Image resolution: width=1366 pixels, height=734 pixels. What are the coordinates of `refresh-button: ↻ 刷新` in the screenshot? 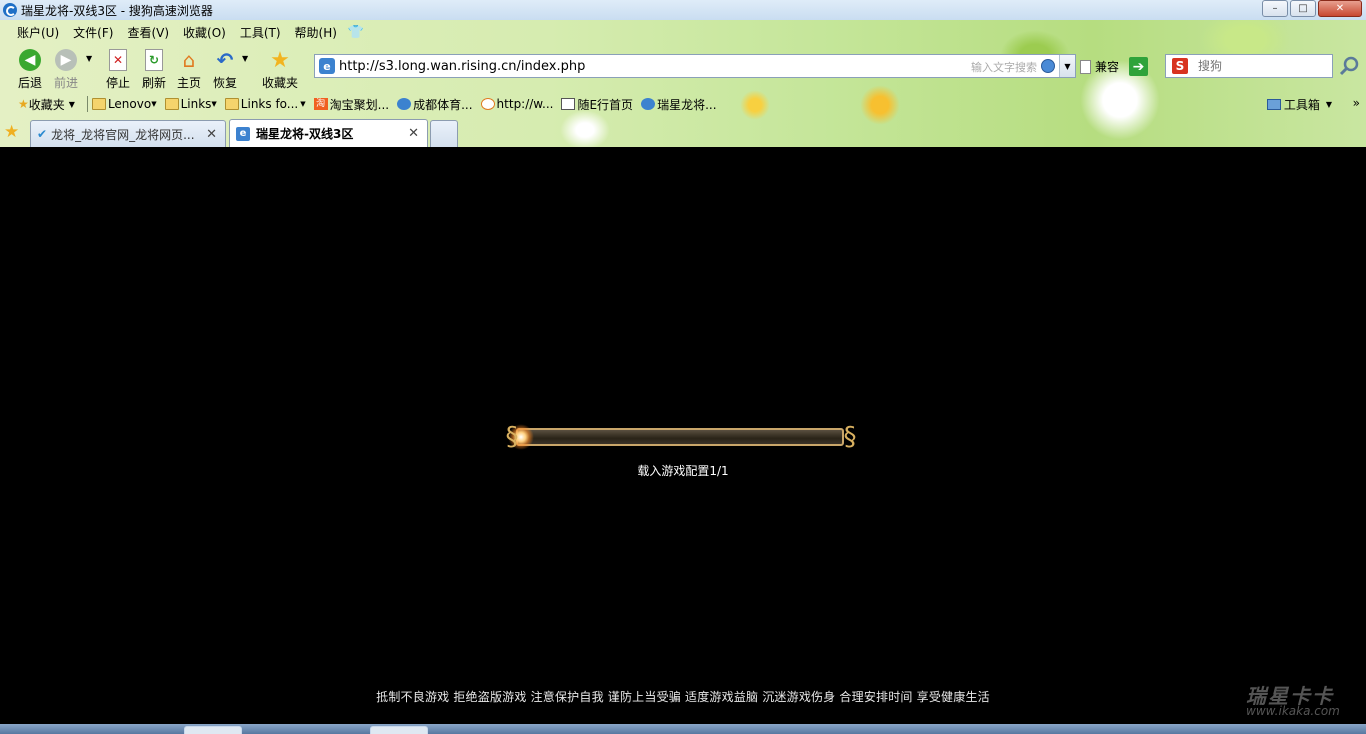 It's located at (154, 70).